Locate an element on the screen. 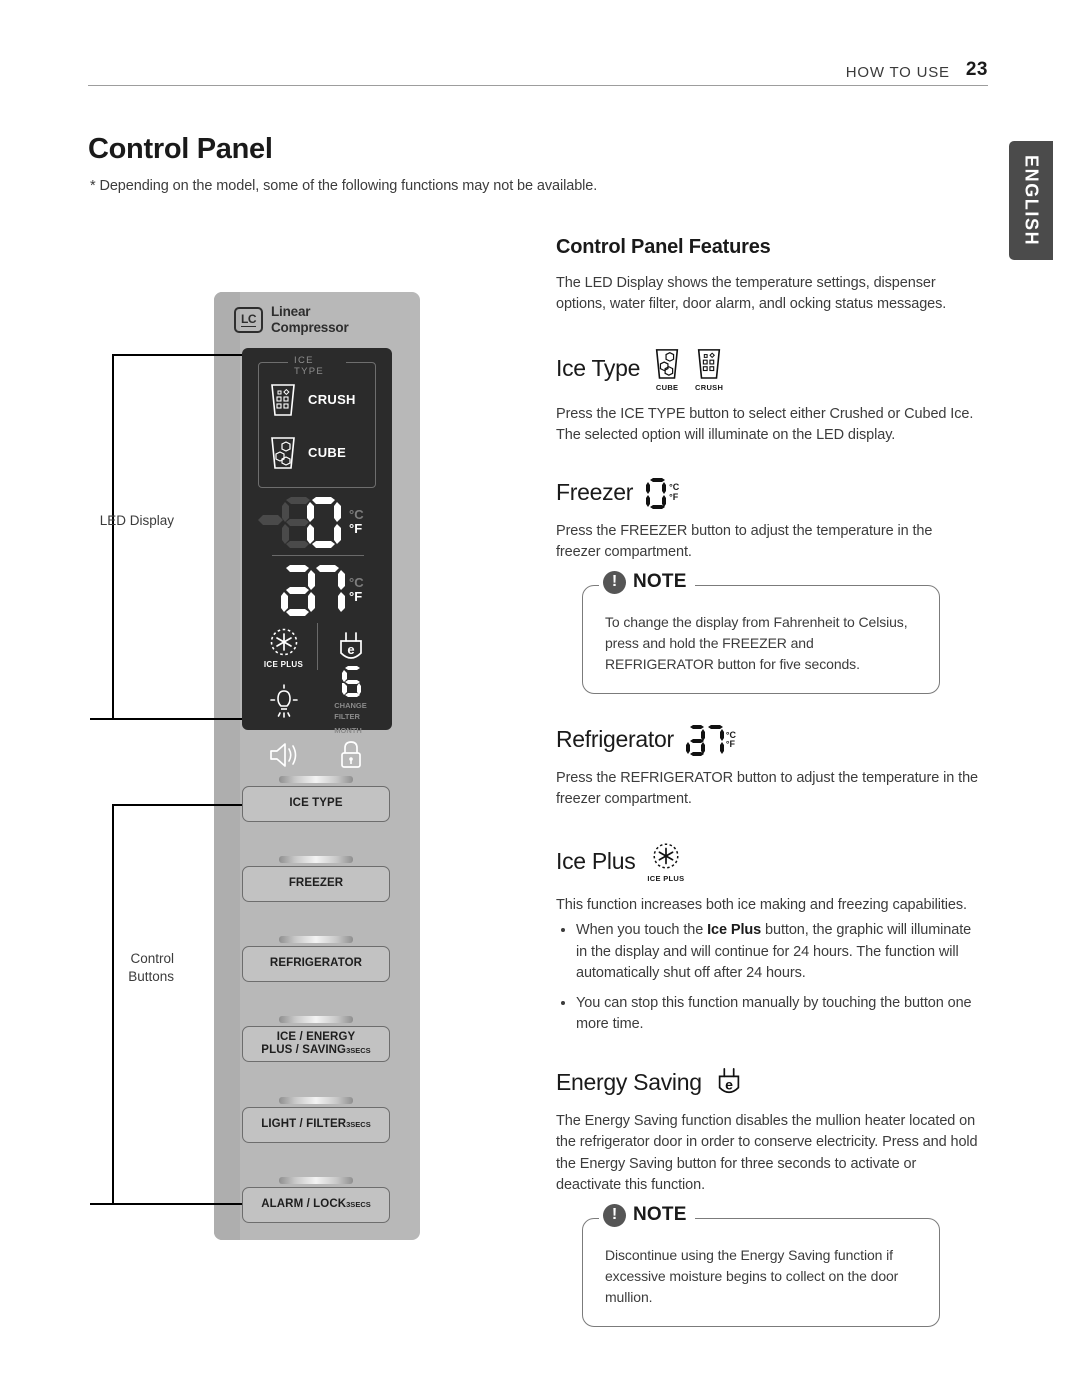  crush-label: CRUSH is located at coordinates (332, 399).